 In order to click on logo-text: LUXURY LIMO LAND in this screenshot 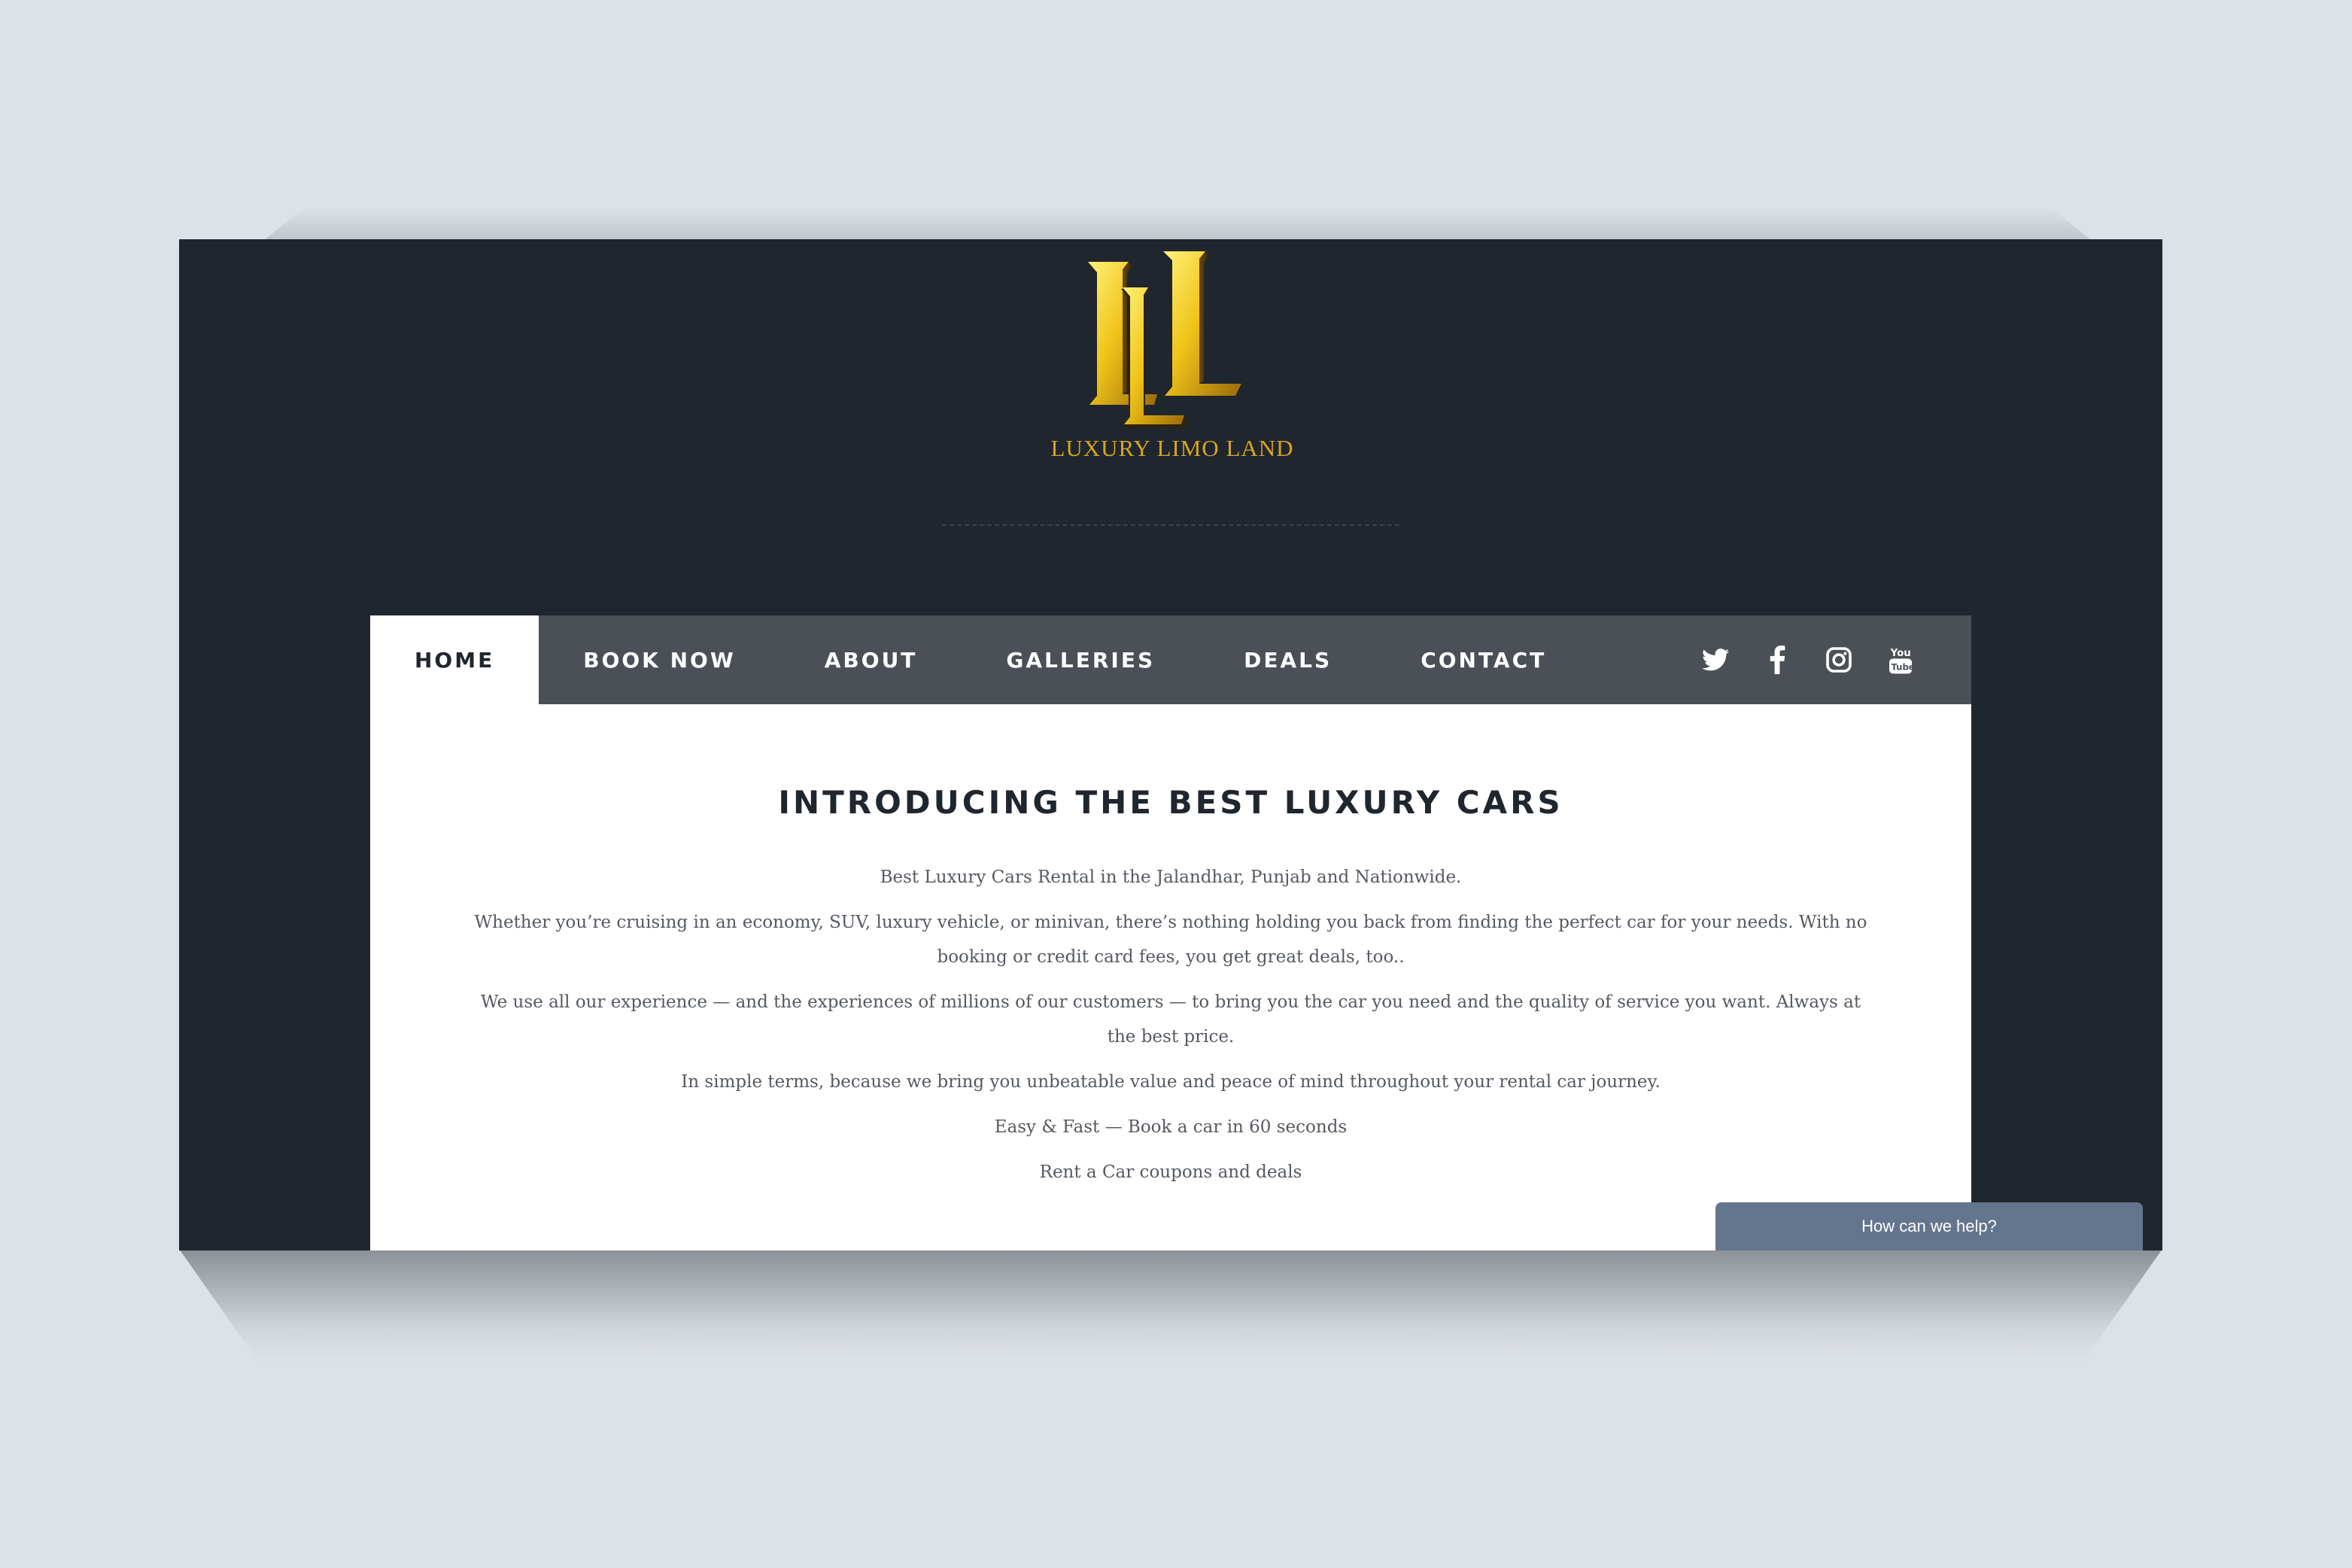, I will do `click(1172, 448)`.